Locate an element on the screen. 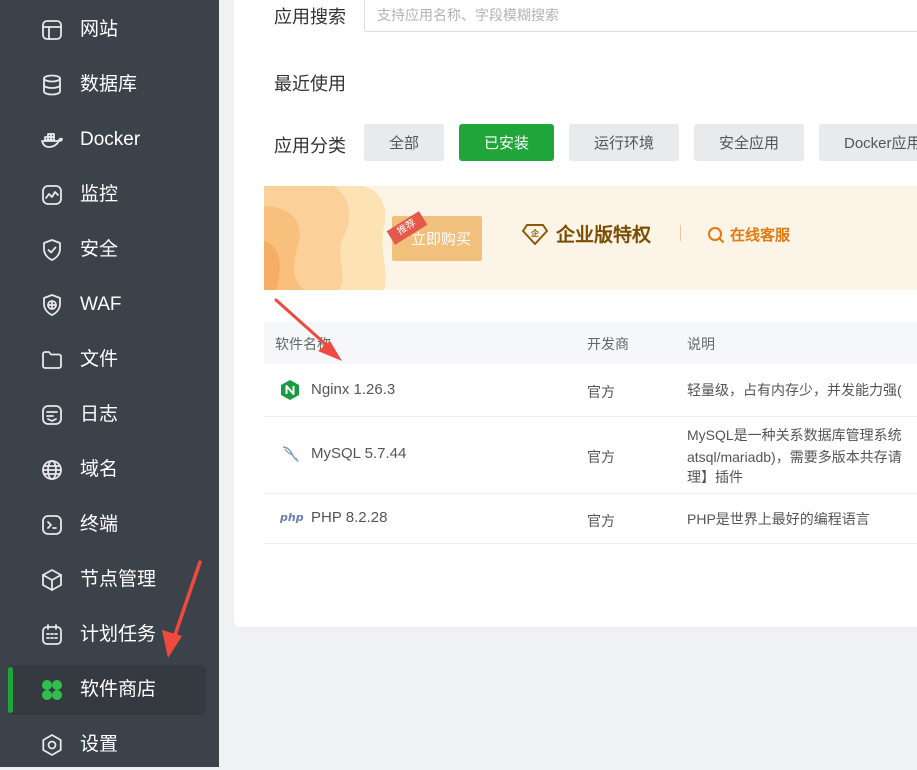  category-docker-button: Docker应用 is located at coordinates (868, 142).